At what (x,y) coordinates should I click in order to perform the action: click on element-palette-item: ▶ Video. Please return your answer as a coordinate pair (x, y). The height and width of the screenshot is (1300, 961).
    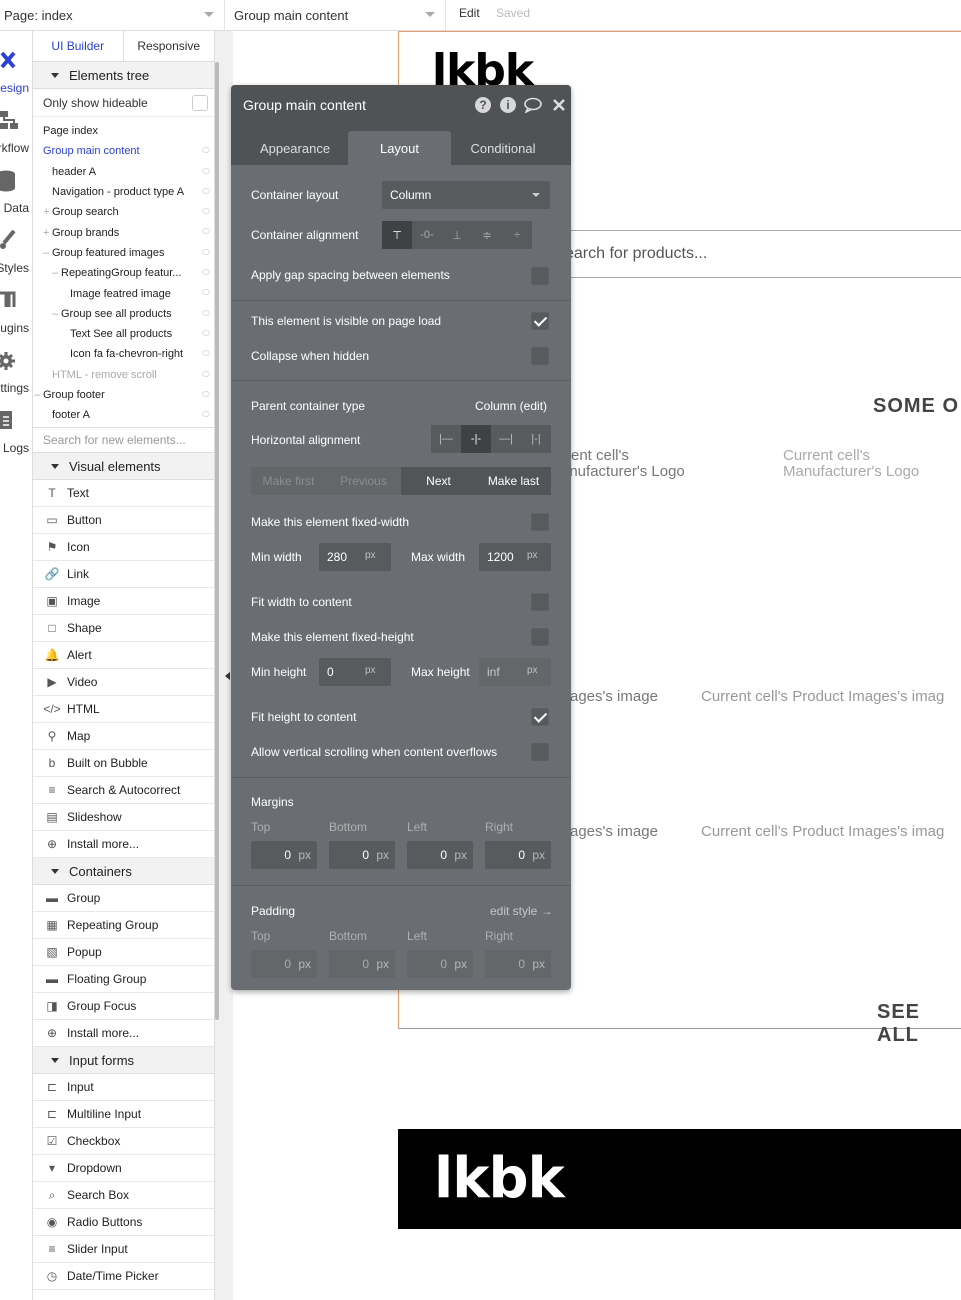
    Looking at the image, I should click on (123, 683).